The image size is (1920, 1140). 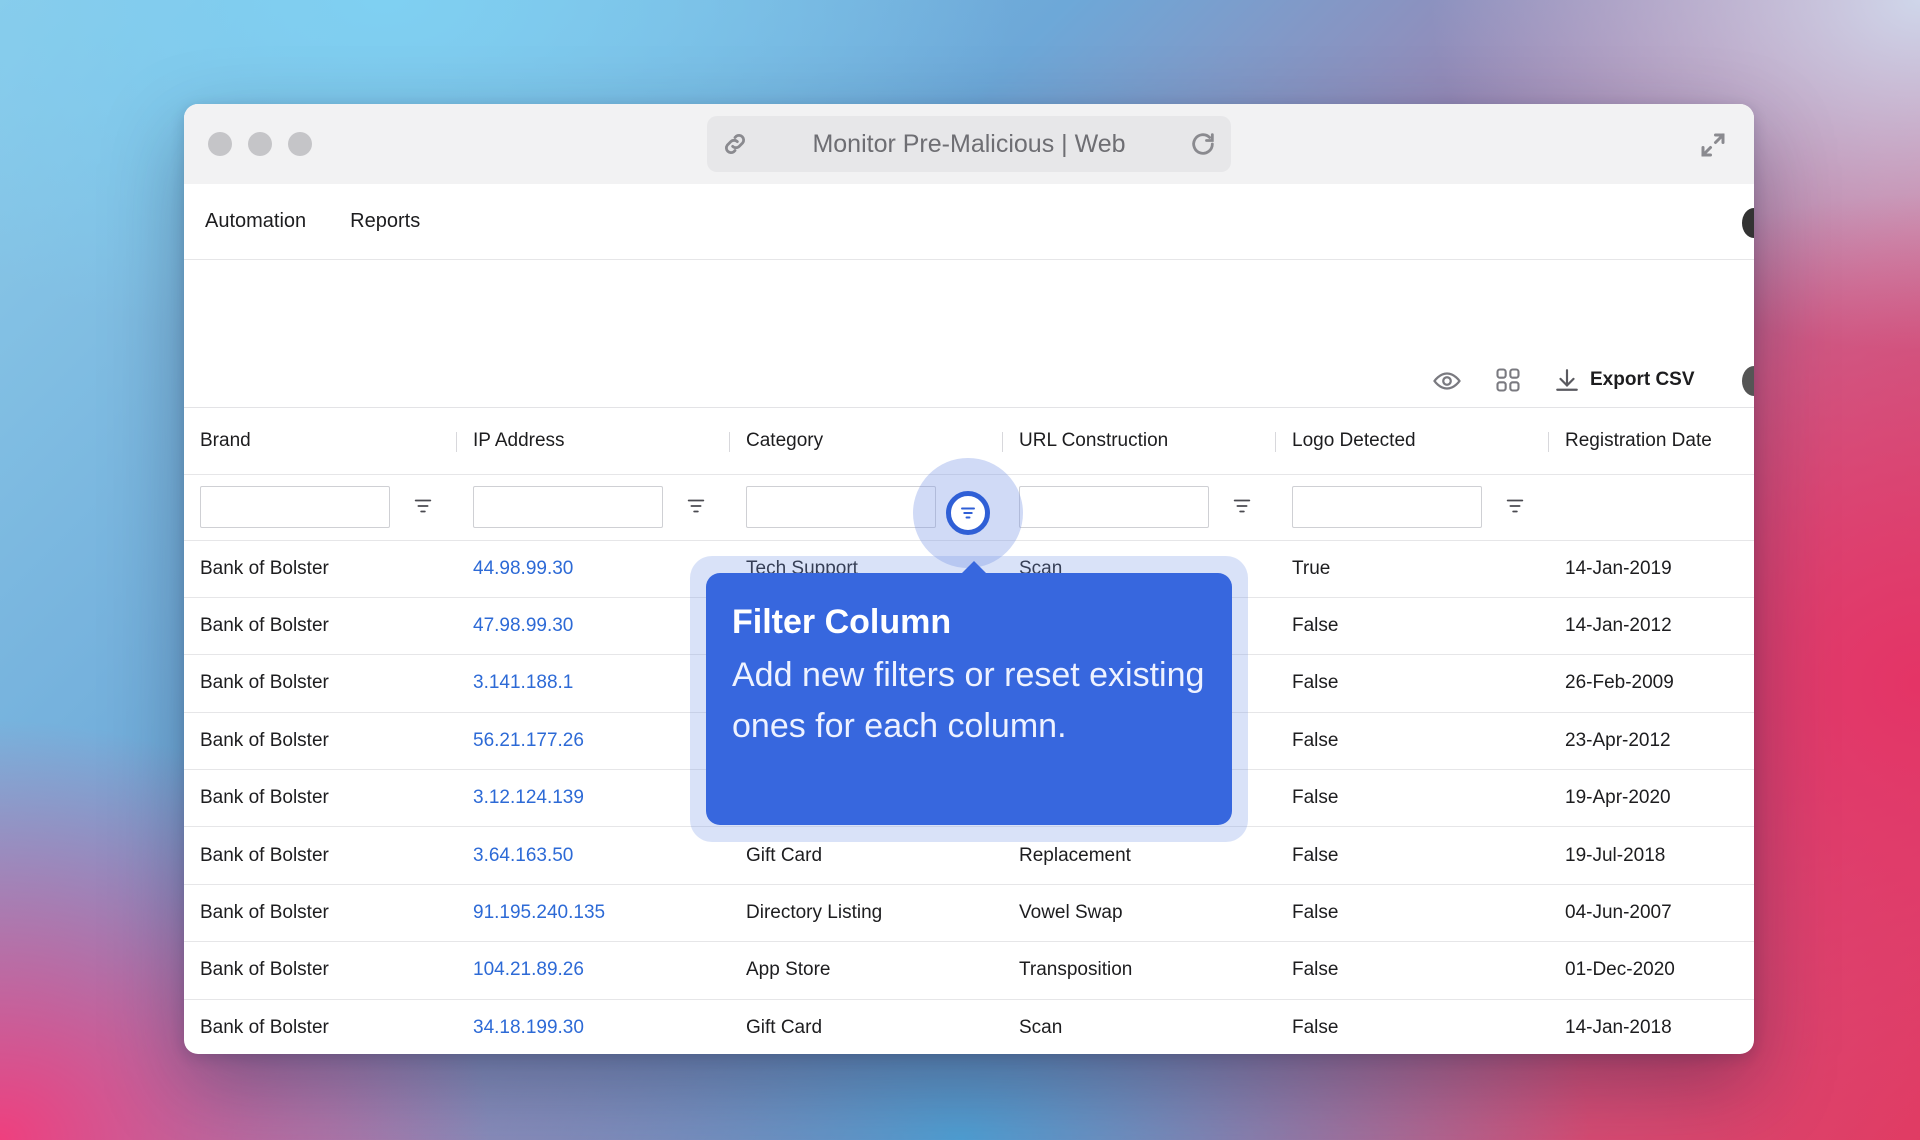 I want to click on column-header-url-construction: URL Construction, so click(x=1139, y=441).